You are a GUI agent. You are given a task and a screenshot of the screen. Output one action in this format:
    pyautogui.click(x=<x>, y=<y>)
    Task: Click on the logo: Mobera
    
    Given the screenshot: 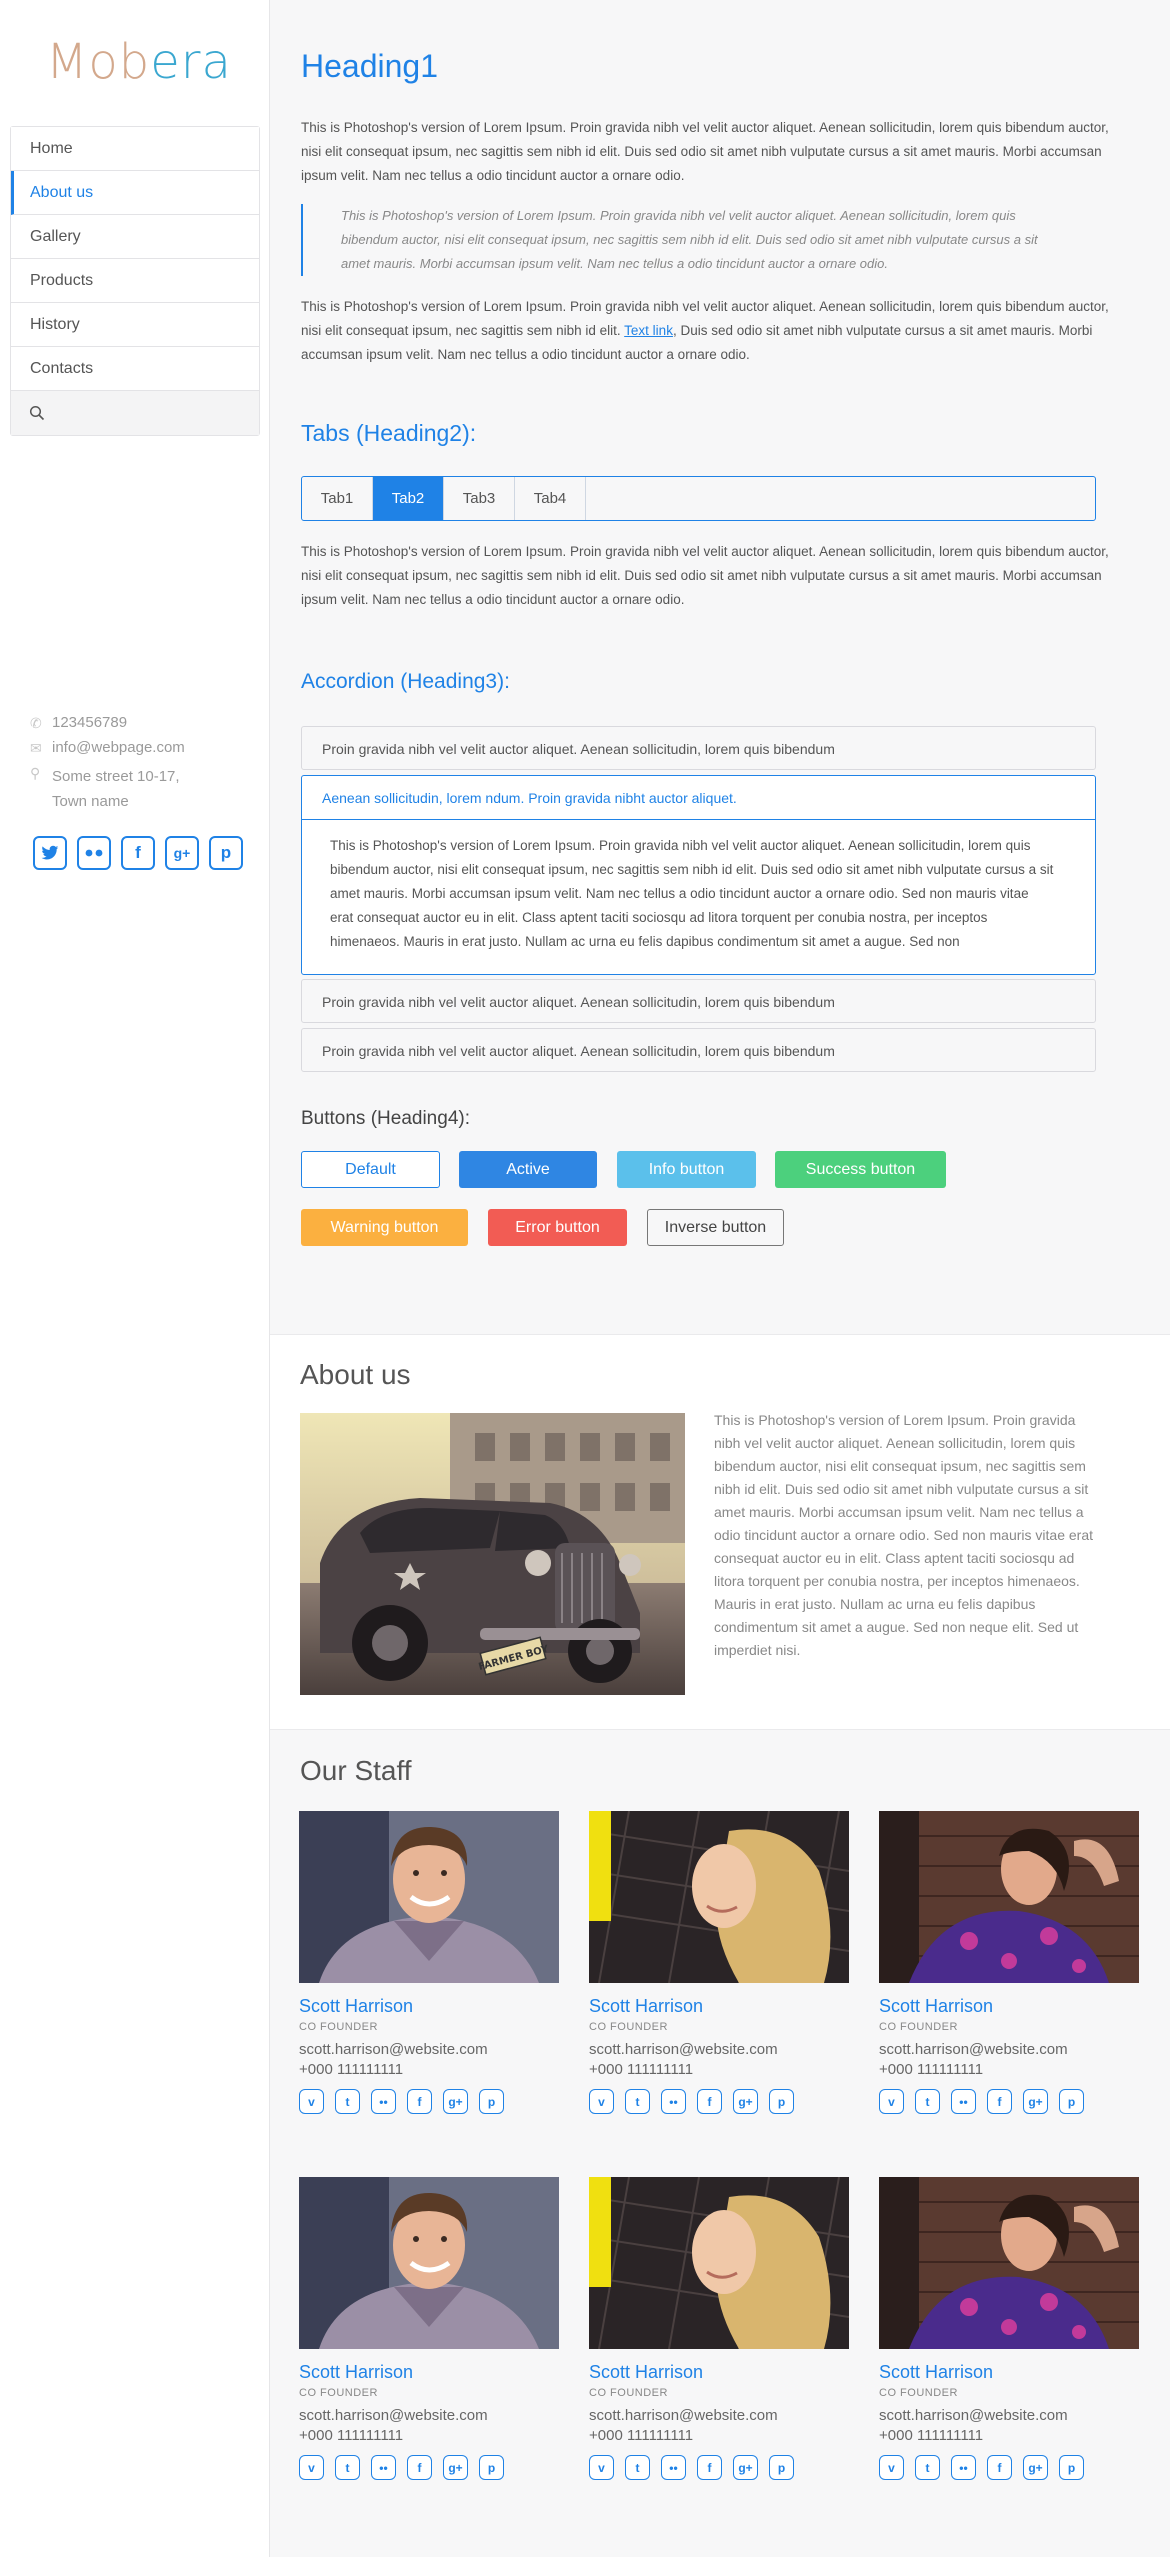 What is the action you would take?
    pyautogui.click(x=139, y=62)
    